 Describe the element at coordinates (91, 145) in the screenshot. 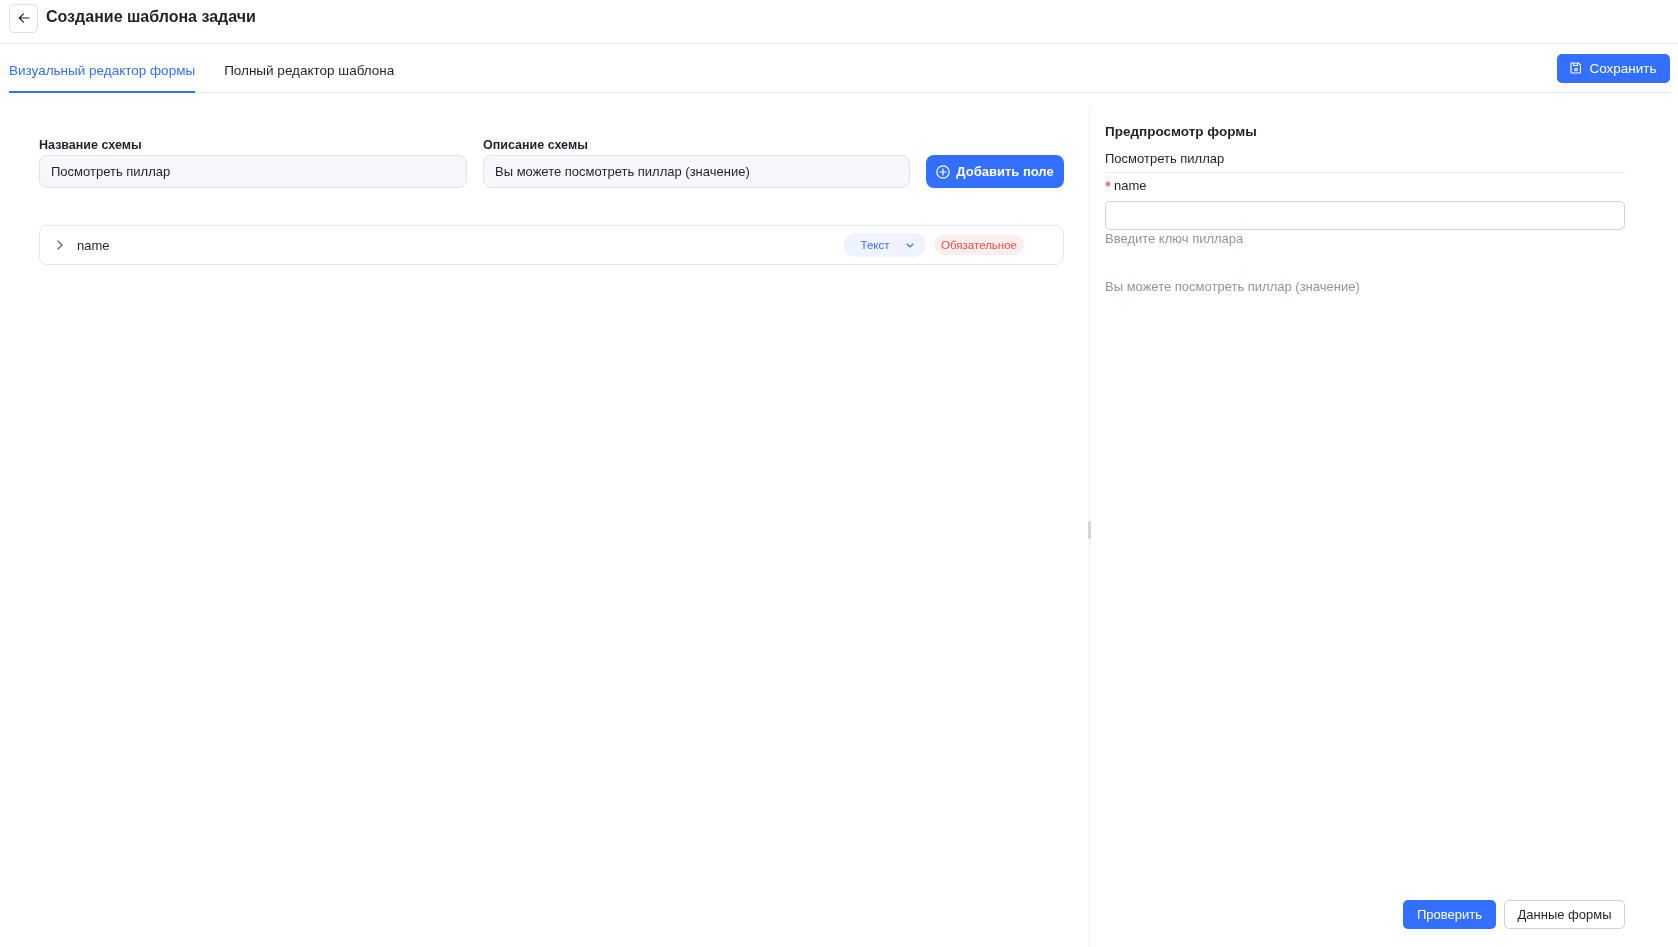

I see `field-label: Название схемы` at that location.